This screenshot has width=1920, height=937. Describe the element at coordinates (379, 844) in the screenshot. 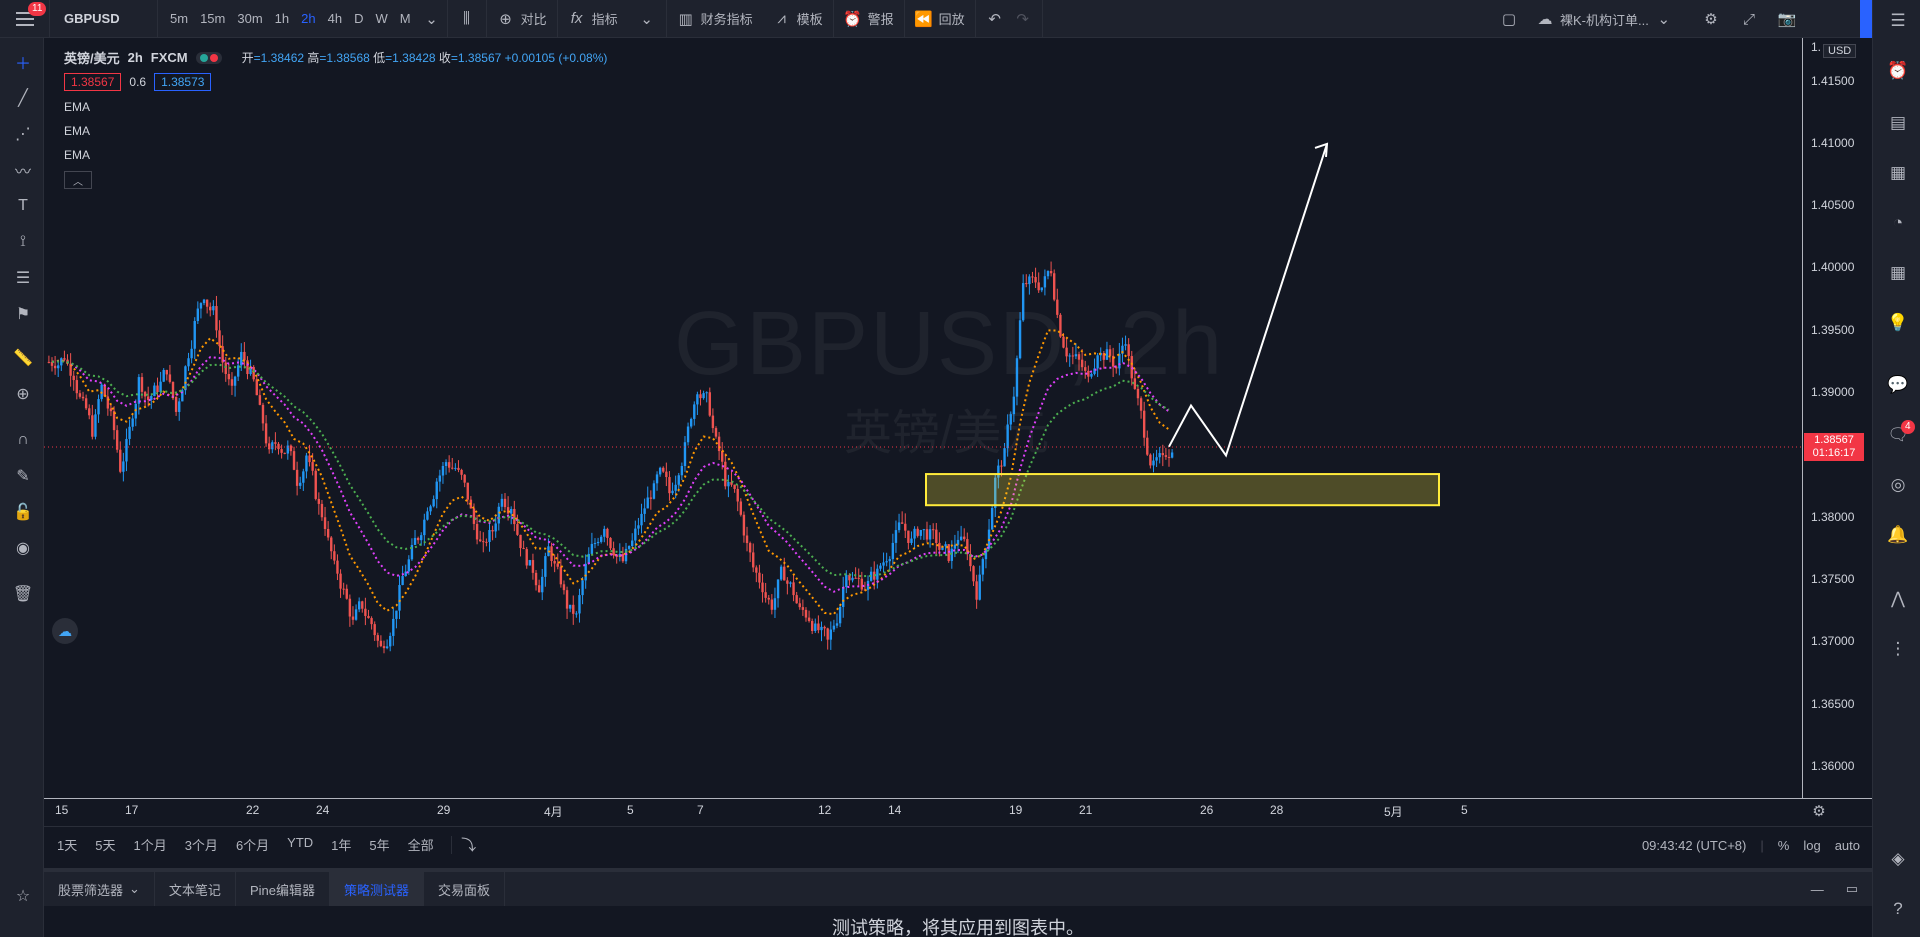

I see `range-button: 5年` at that location.